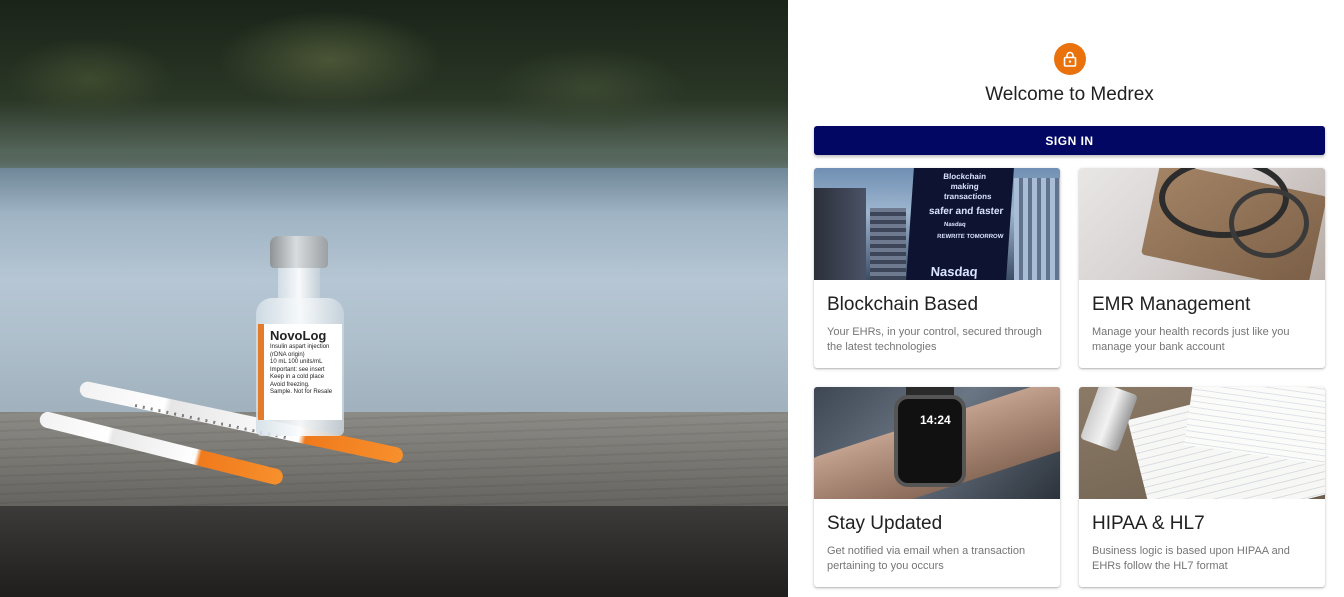 The width and height of the screenshot is (1344, 597). What do you see at coordinates (1109, 420) in the screenshot?
I see `clipboard-clip` at bounding box center [1109, 420].